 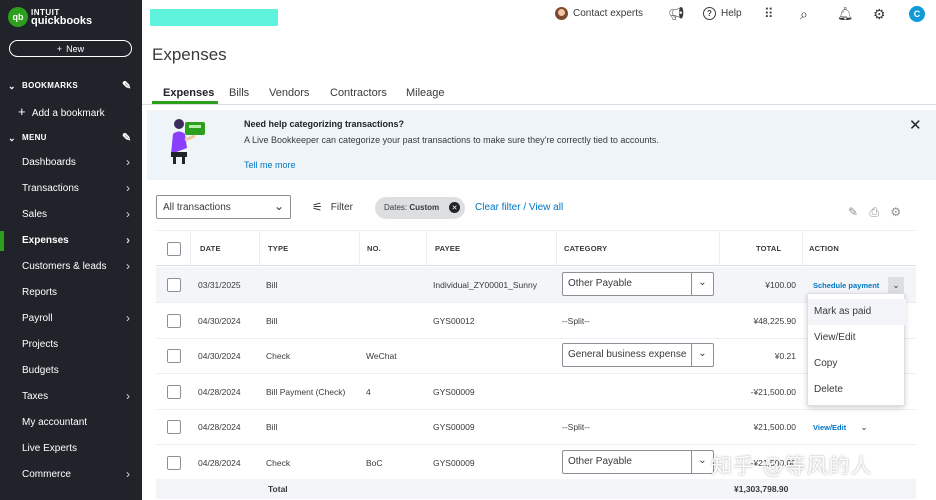 I want to click on tab-contractors: Contractors, so click(x=358, y=93).